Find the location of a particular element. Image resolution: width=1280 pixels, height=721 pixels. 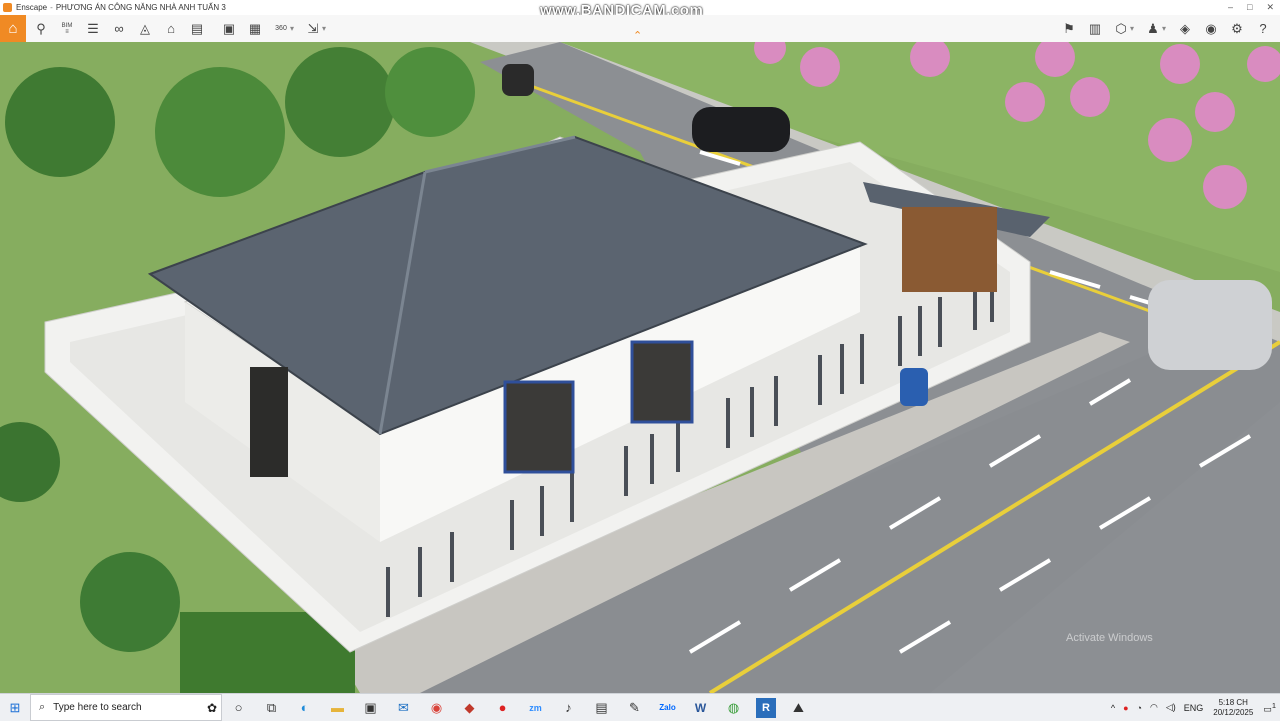

mail-icon: ✉ is located at coordinates (403, 707).